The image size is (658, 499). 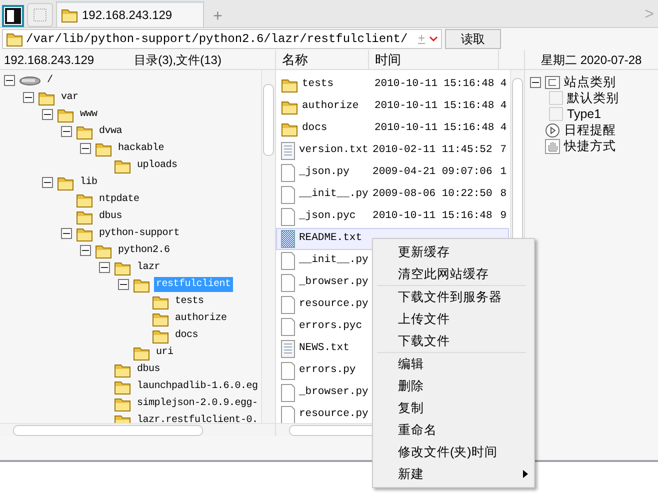 I want to click on file-name: README.txt, so click(x=331, y=238).